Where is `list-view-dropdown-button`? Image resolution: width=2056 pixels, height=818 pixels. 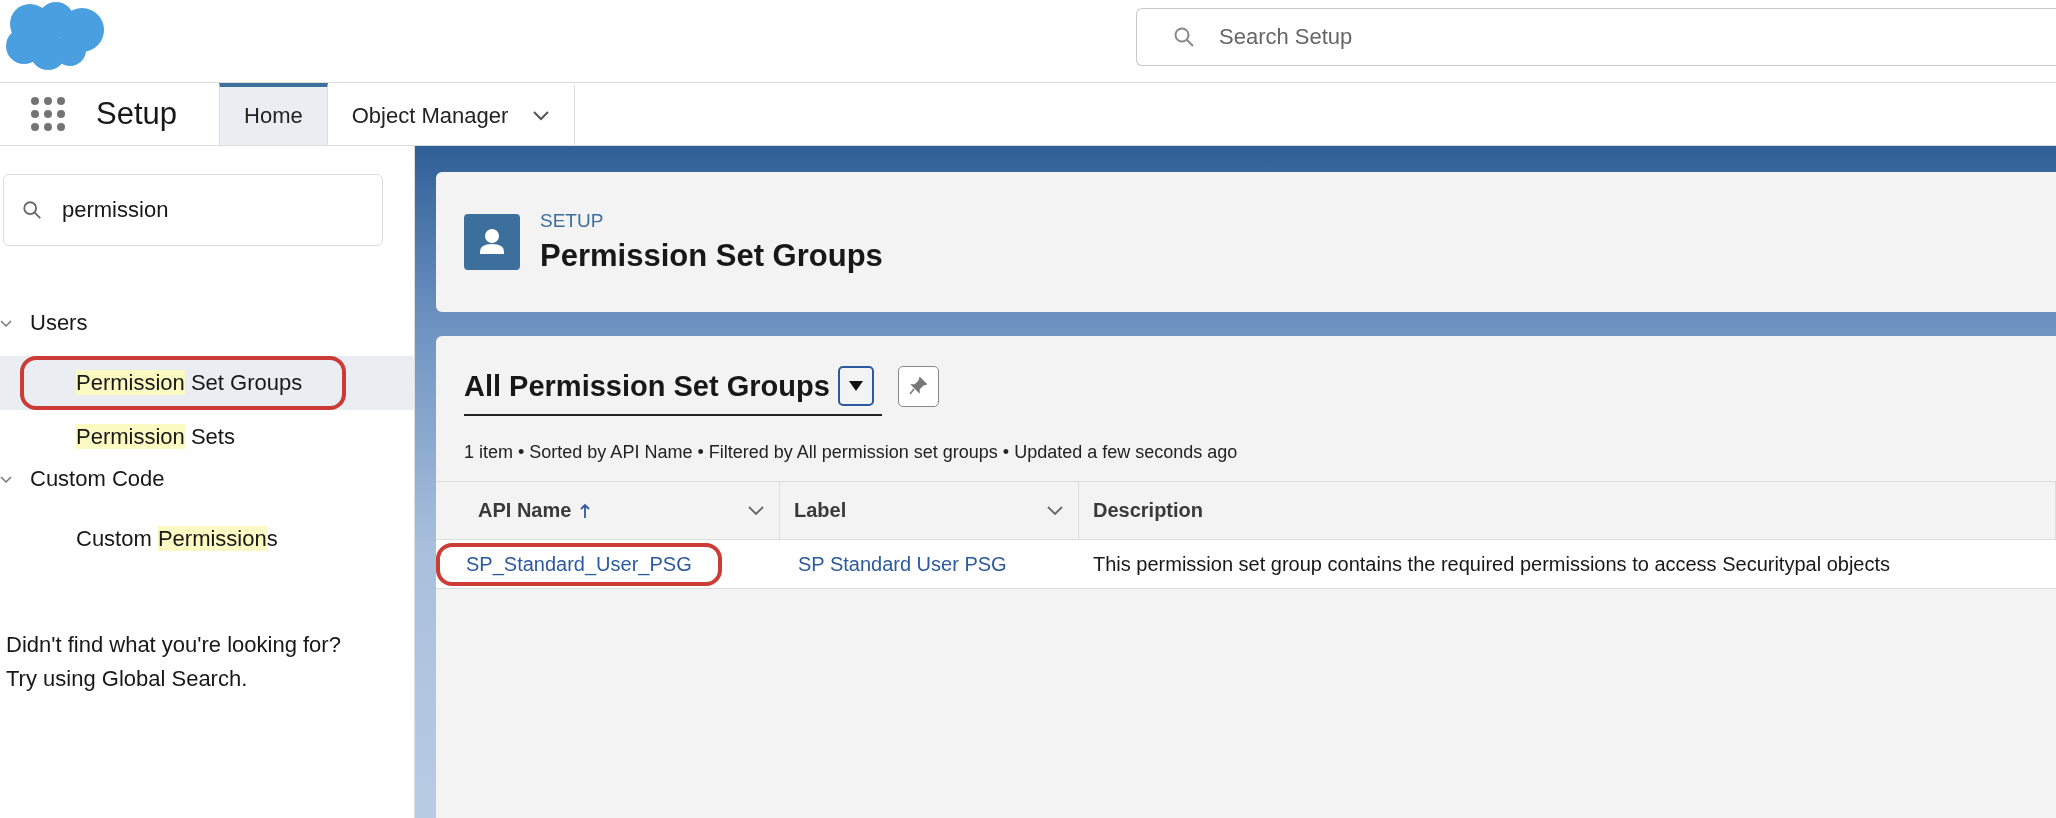 list-view-dropdown-button is located at coordinates (855, 386).